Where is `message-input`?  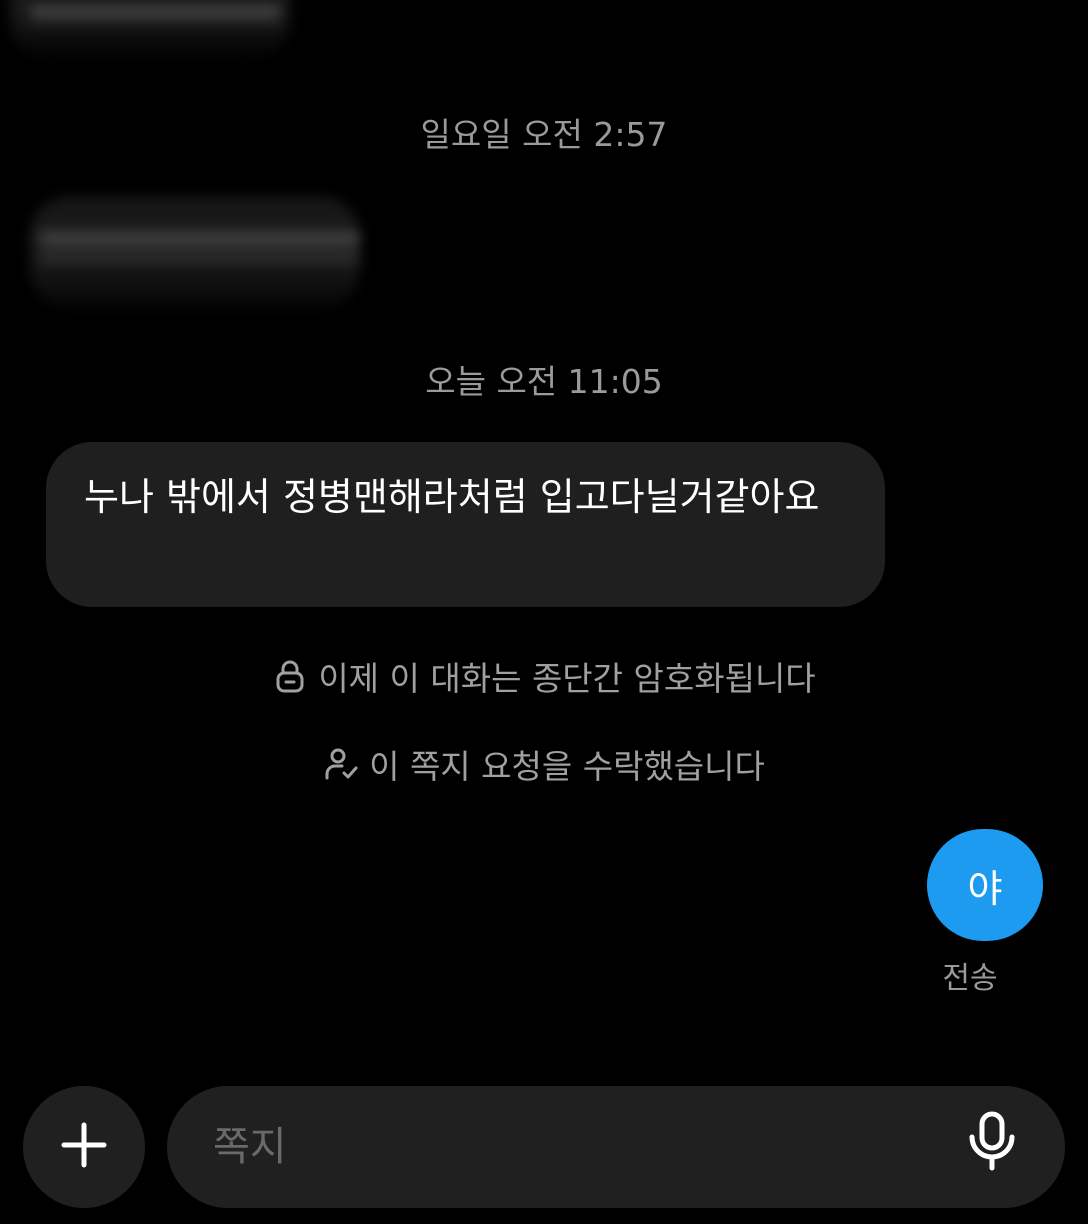 message-input is located at coordinates (573, 1155).